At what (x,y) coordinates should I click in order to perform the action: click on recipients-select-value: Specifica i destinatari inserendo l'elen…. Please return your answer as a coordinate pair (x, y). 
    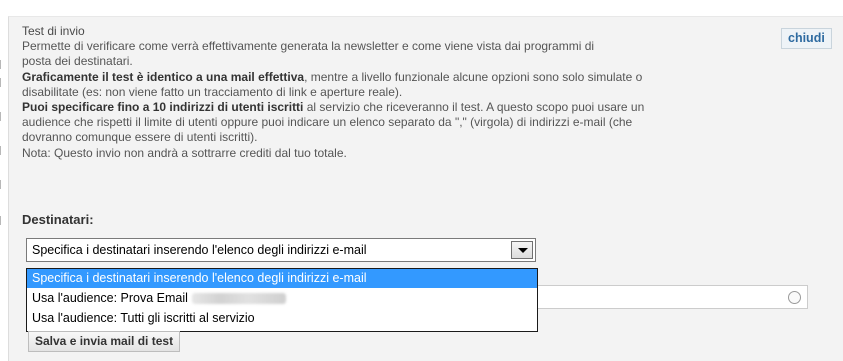
    Looking at the image, I should click on (199, 250).